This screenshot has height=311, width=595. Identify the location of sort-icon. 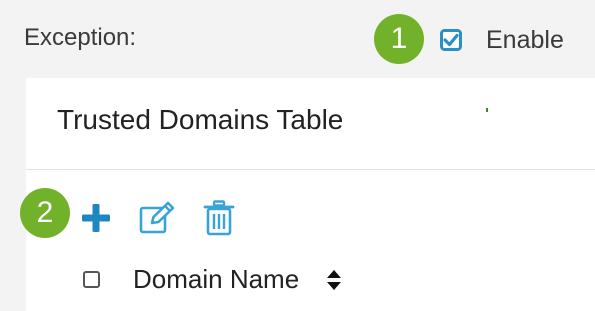
(334, 280).